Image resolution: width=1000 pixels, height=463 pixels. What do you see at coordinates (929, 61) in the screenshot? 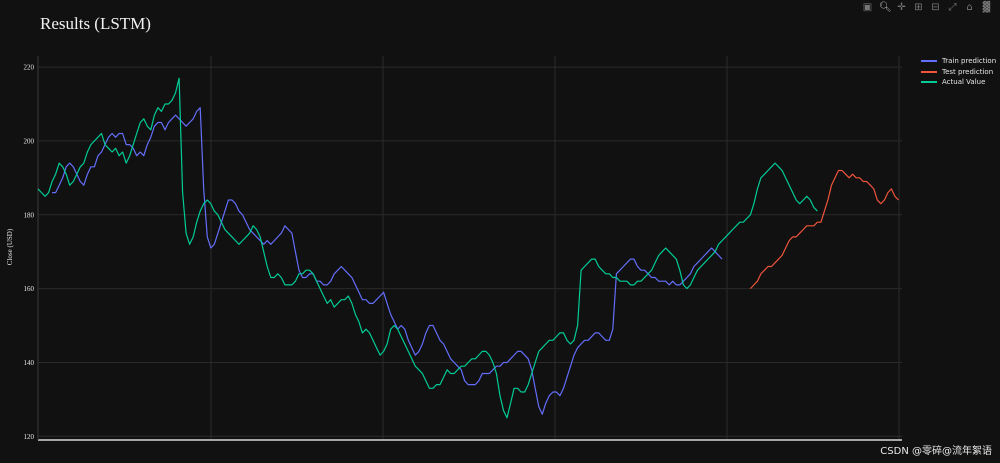
I see `legend-swatch-train` at bounding box center [929, 61].